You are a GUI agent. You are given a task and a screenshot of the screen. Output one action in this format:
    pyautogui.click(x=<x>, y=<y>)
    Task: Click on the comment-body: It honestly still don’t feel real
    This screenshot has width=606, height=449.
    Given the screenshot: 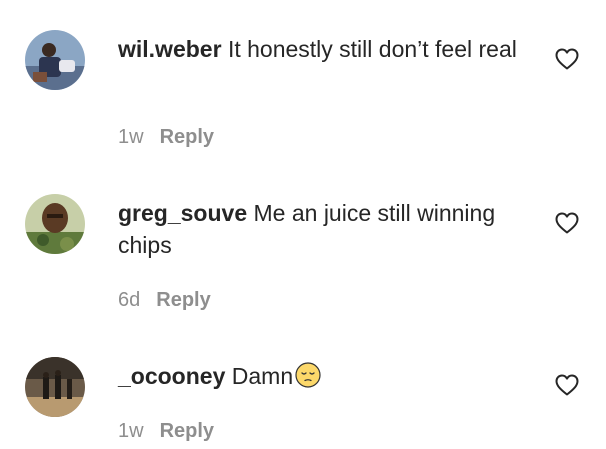 What is the action you would take?
    pyautogui.click(x=372, y=49)
    